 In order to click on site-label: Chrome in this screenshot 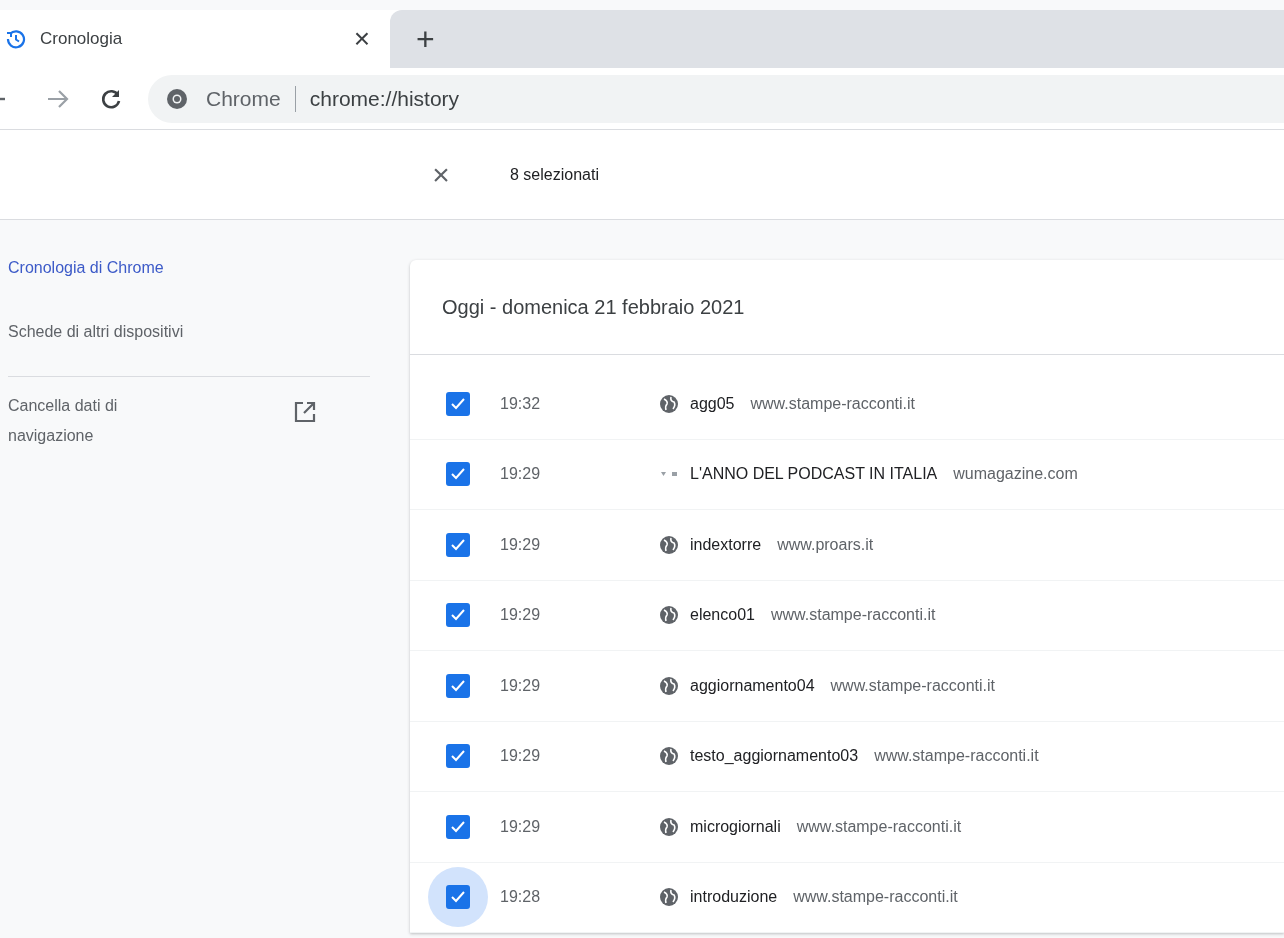, I will do `click(243, 98)`.